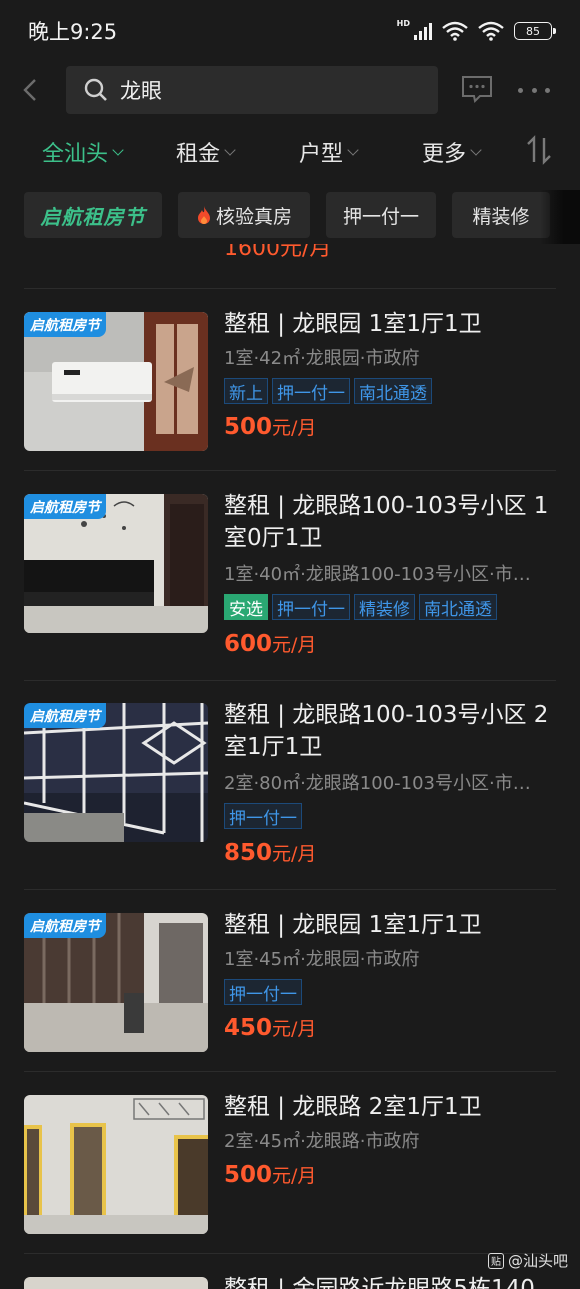 This screenshot has width=580, height=1289. I want to click on search-header: 龙眼, so click(290, 90).